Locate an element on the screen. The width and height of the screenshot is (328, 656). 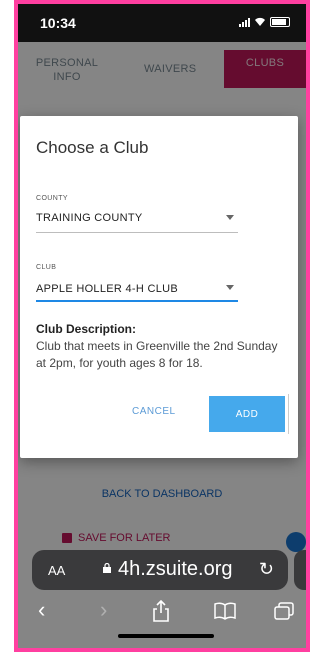
next-tab-preview is located at coordinates (300, 570).